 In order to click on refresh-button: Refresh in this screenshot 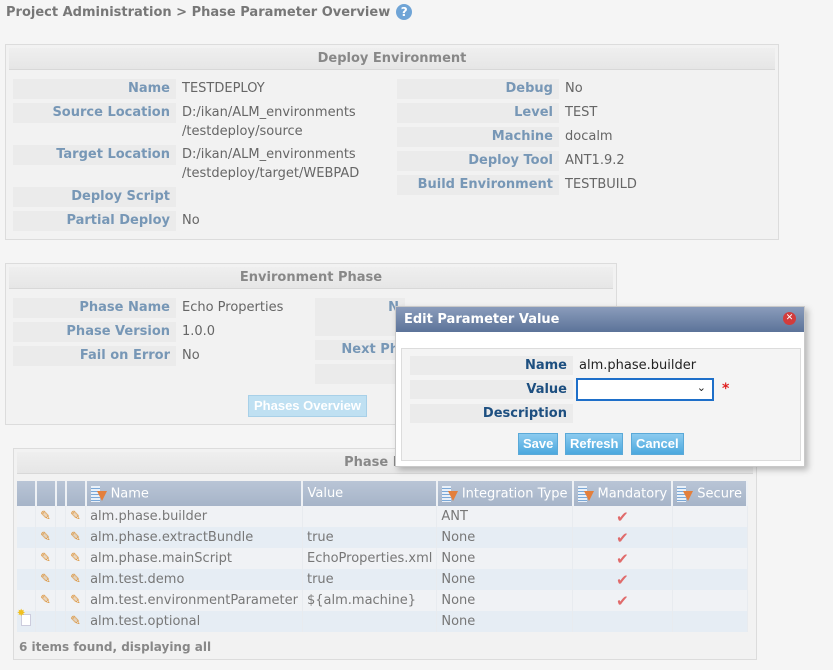, I will do `click(594, 444)`.